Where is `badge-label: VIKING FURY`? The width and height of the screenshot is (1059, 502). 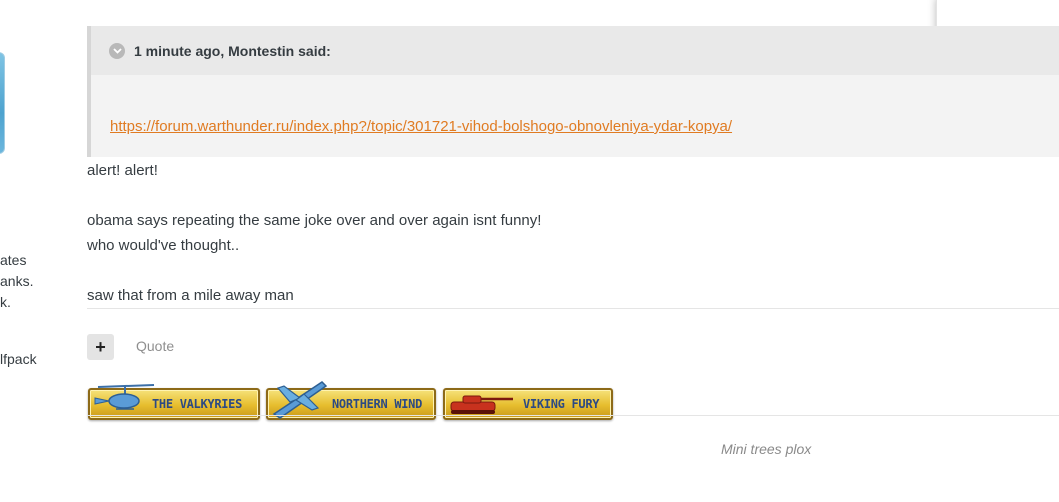
badge-label: VIKING FURY is located at coordinates (561, 404).